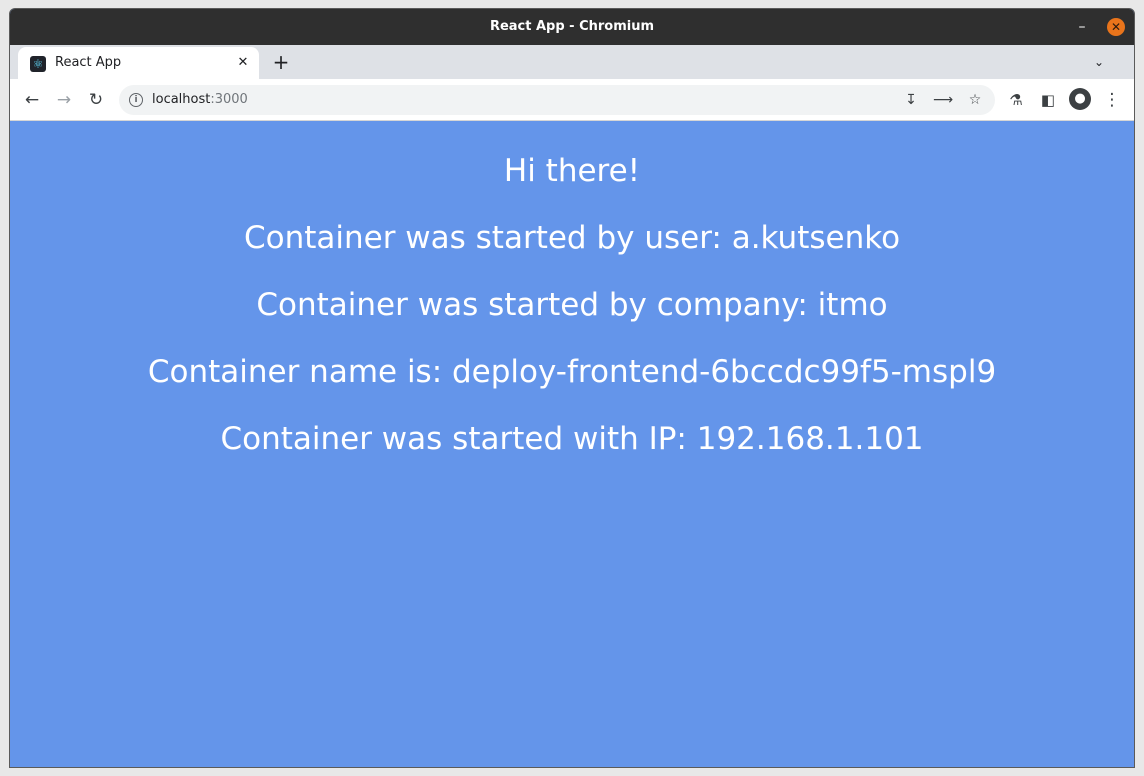 The width and height of the screenshot is (1144, 776). Describe the element at coordinates (975, 100) in the screenshot. I see `bookmark-star-icon: ☆` at that location.